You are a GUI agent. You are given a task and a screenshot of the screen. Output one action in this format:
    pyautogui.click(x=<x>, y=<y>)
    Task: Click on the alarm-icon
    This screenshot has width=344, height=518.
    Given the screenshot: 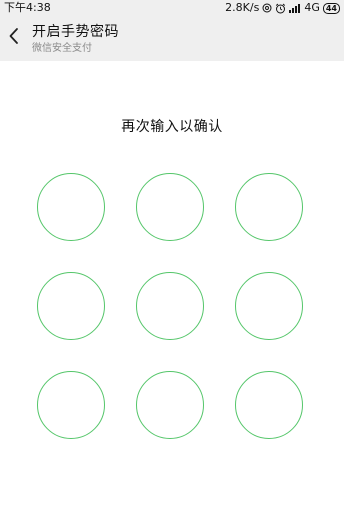 What is the action you would take?
    pyautogui.click(x=280, y=8)
    